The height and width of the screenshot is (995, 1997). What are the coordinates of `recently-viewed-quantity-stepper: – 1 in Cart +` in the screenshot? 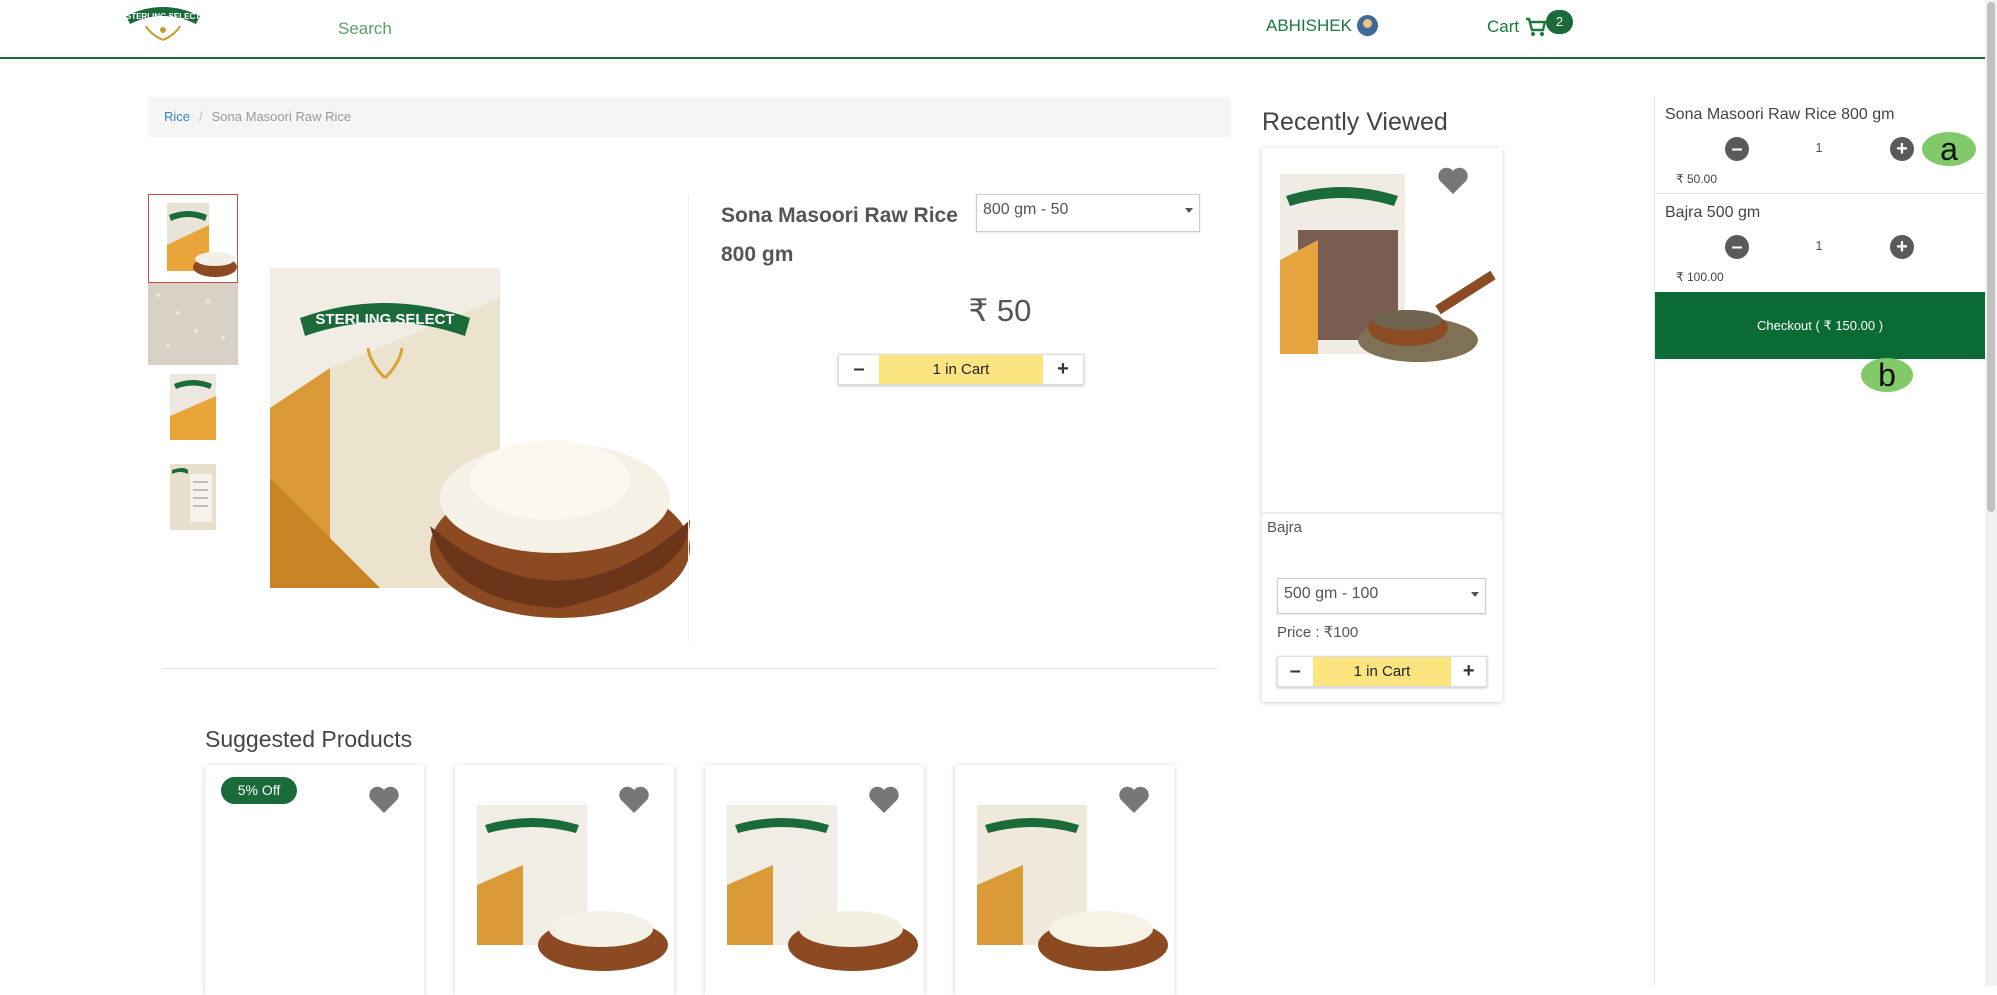 It's located at (1382, 671).